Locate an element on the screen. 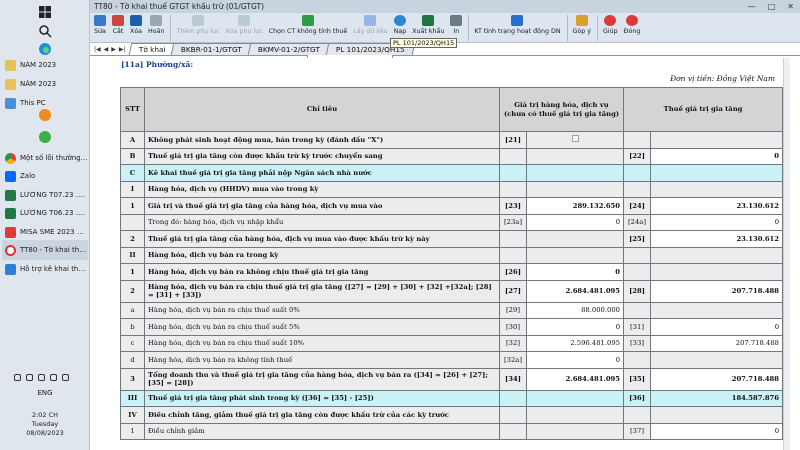 Image resolution: width=800 pixels, height=450 pixels. maximize-button: □ is located at coordinates (772, 6).